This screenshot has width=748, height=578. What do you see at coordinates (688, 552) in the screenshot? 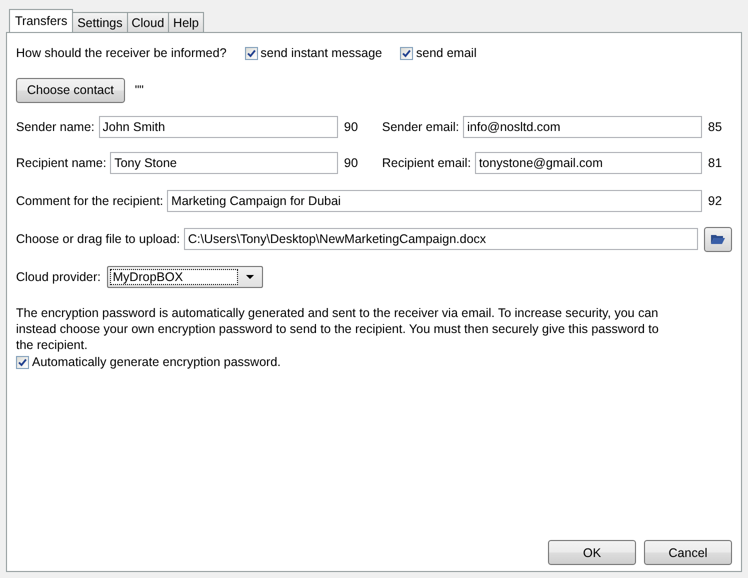
I see `dialog-button: Cancel` at bounding box center [688, 552].